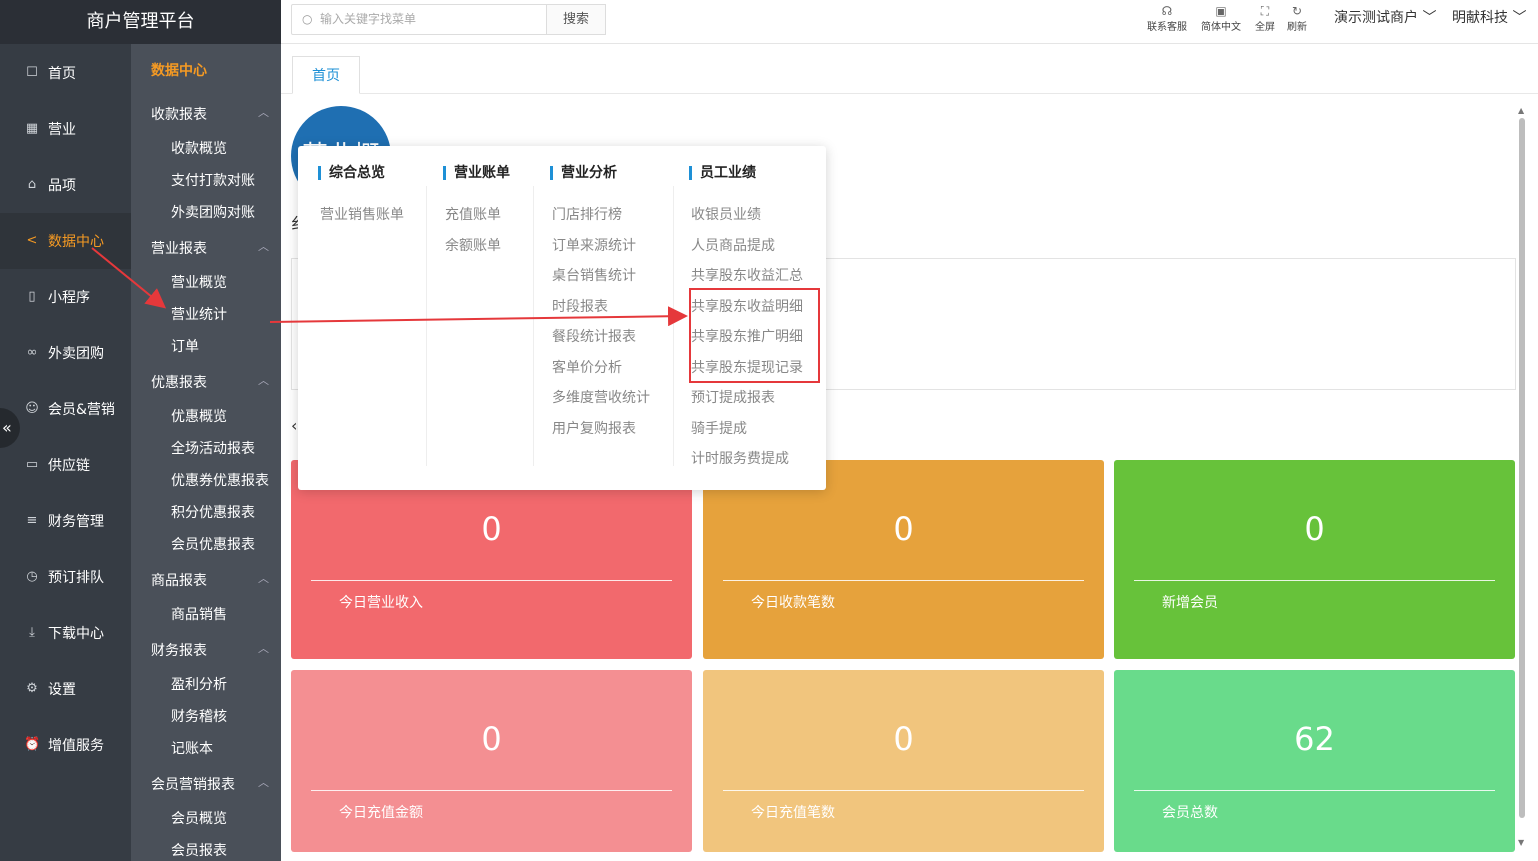  Describe the element at coordinates (1297, 11) in the screenshot. I see `refresh-icon: ↻` at that location.